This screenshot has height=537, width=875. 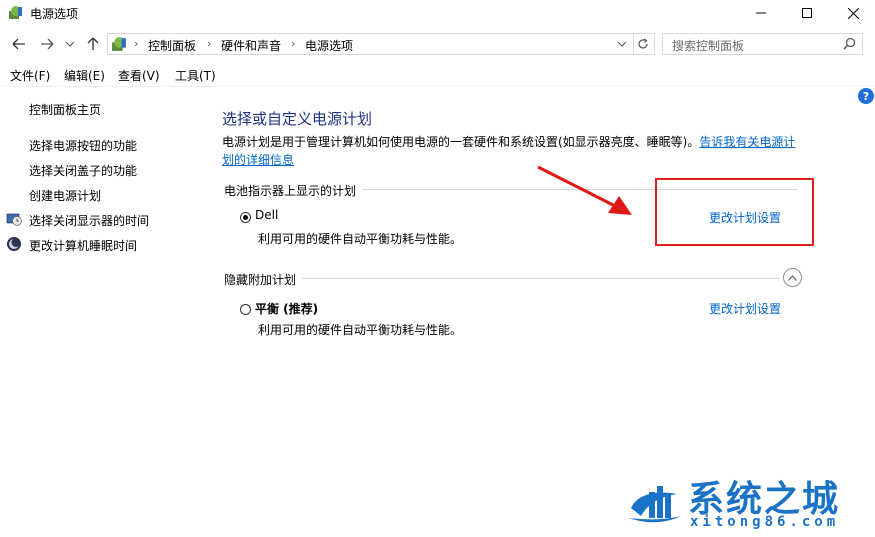 What do you see at coordinates (360, 330) in the screenshot?
I see `plan-desc-balanced: 利用可用的硬件自动平衡功耗与性能。` at bounding box center [360, 330].